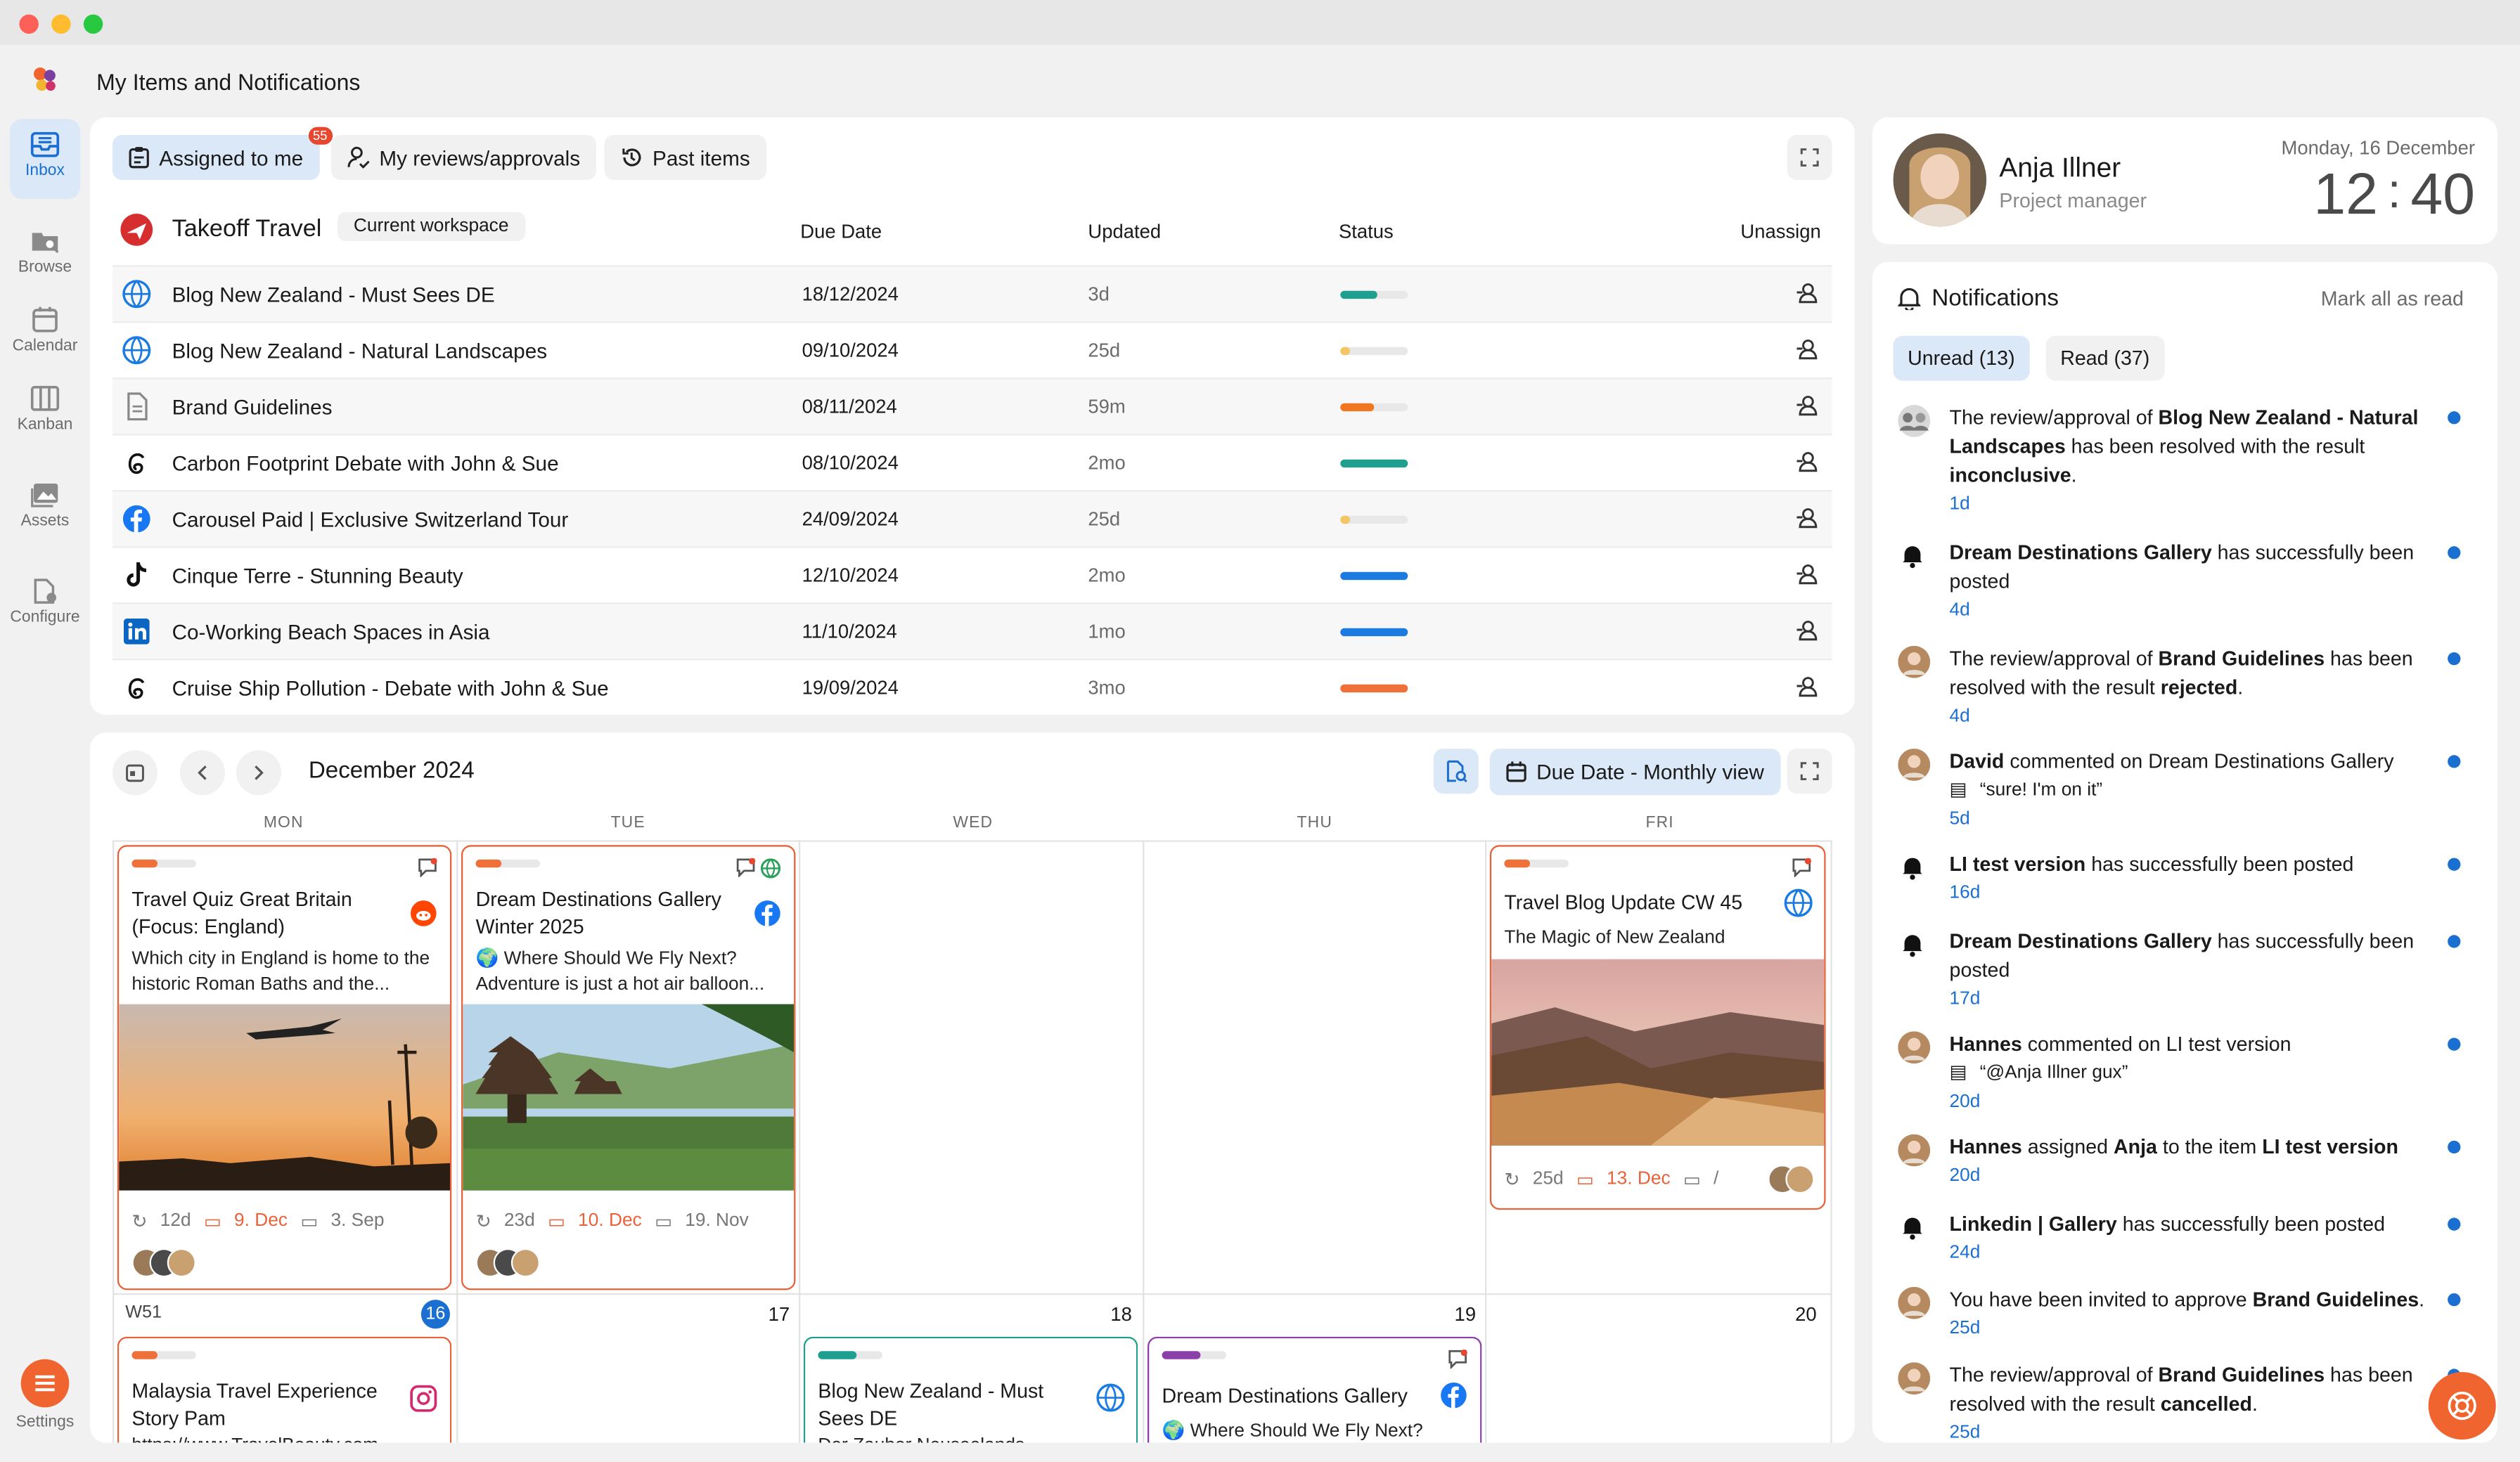  Describe the element at coordinates (423, 1398) in the screenshot. I see `instagram-icon` at that location.